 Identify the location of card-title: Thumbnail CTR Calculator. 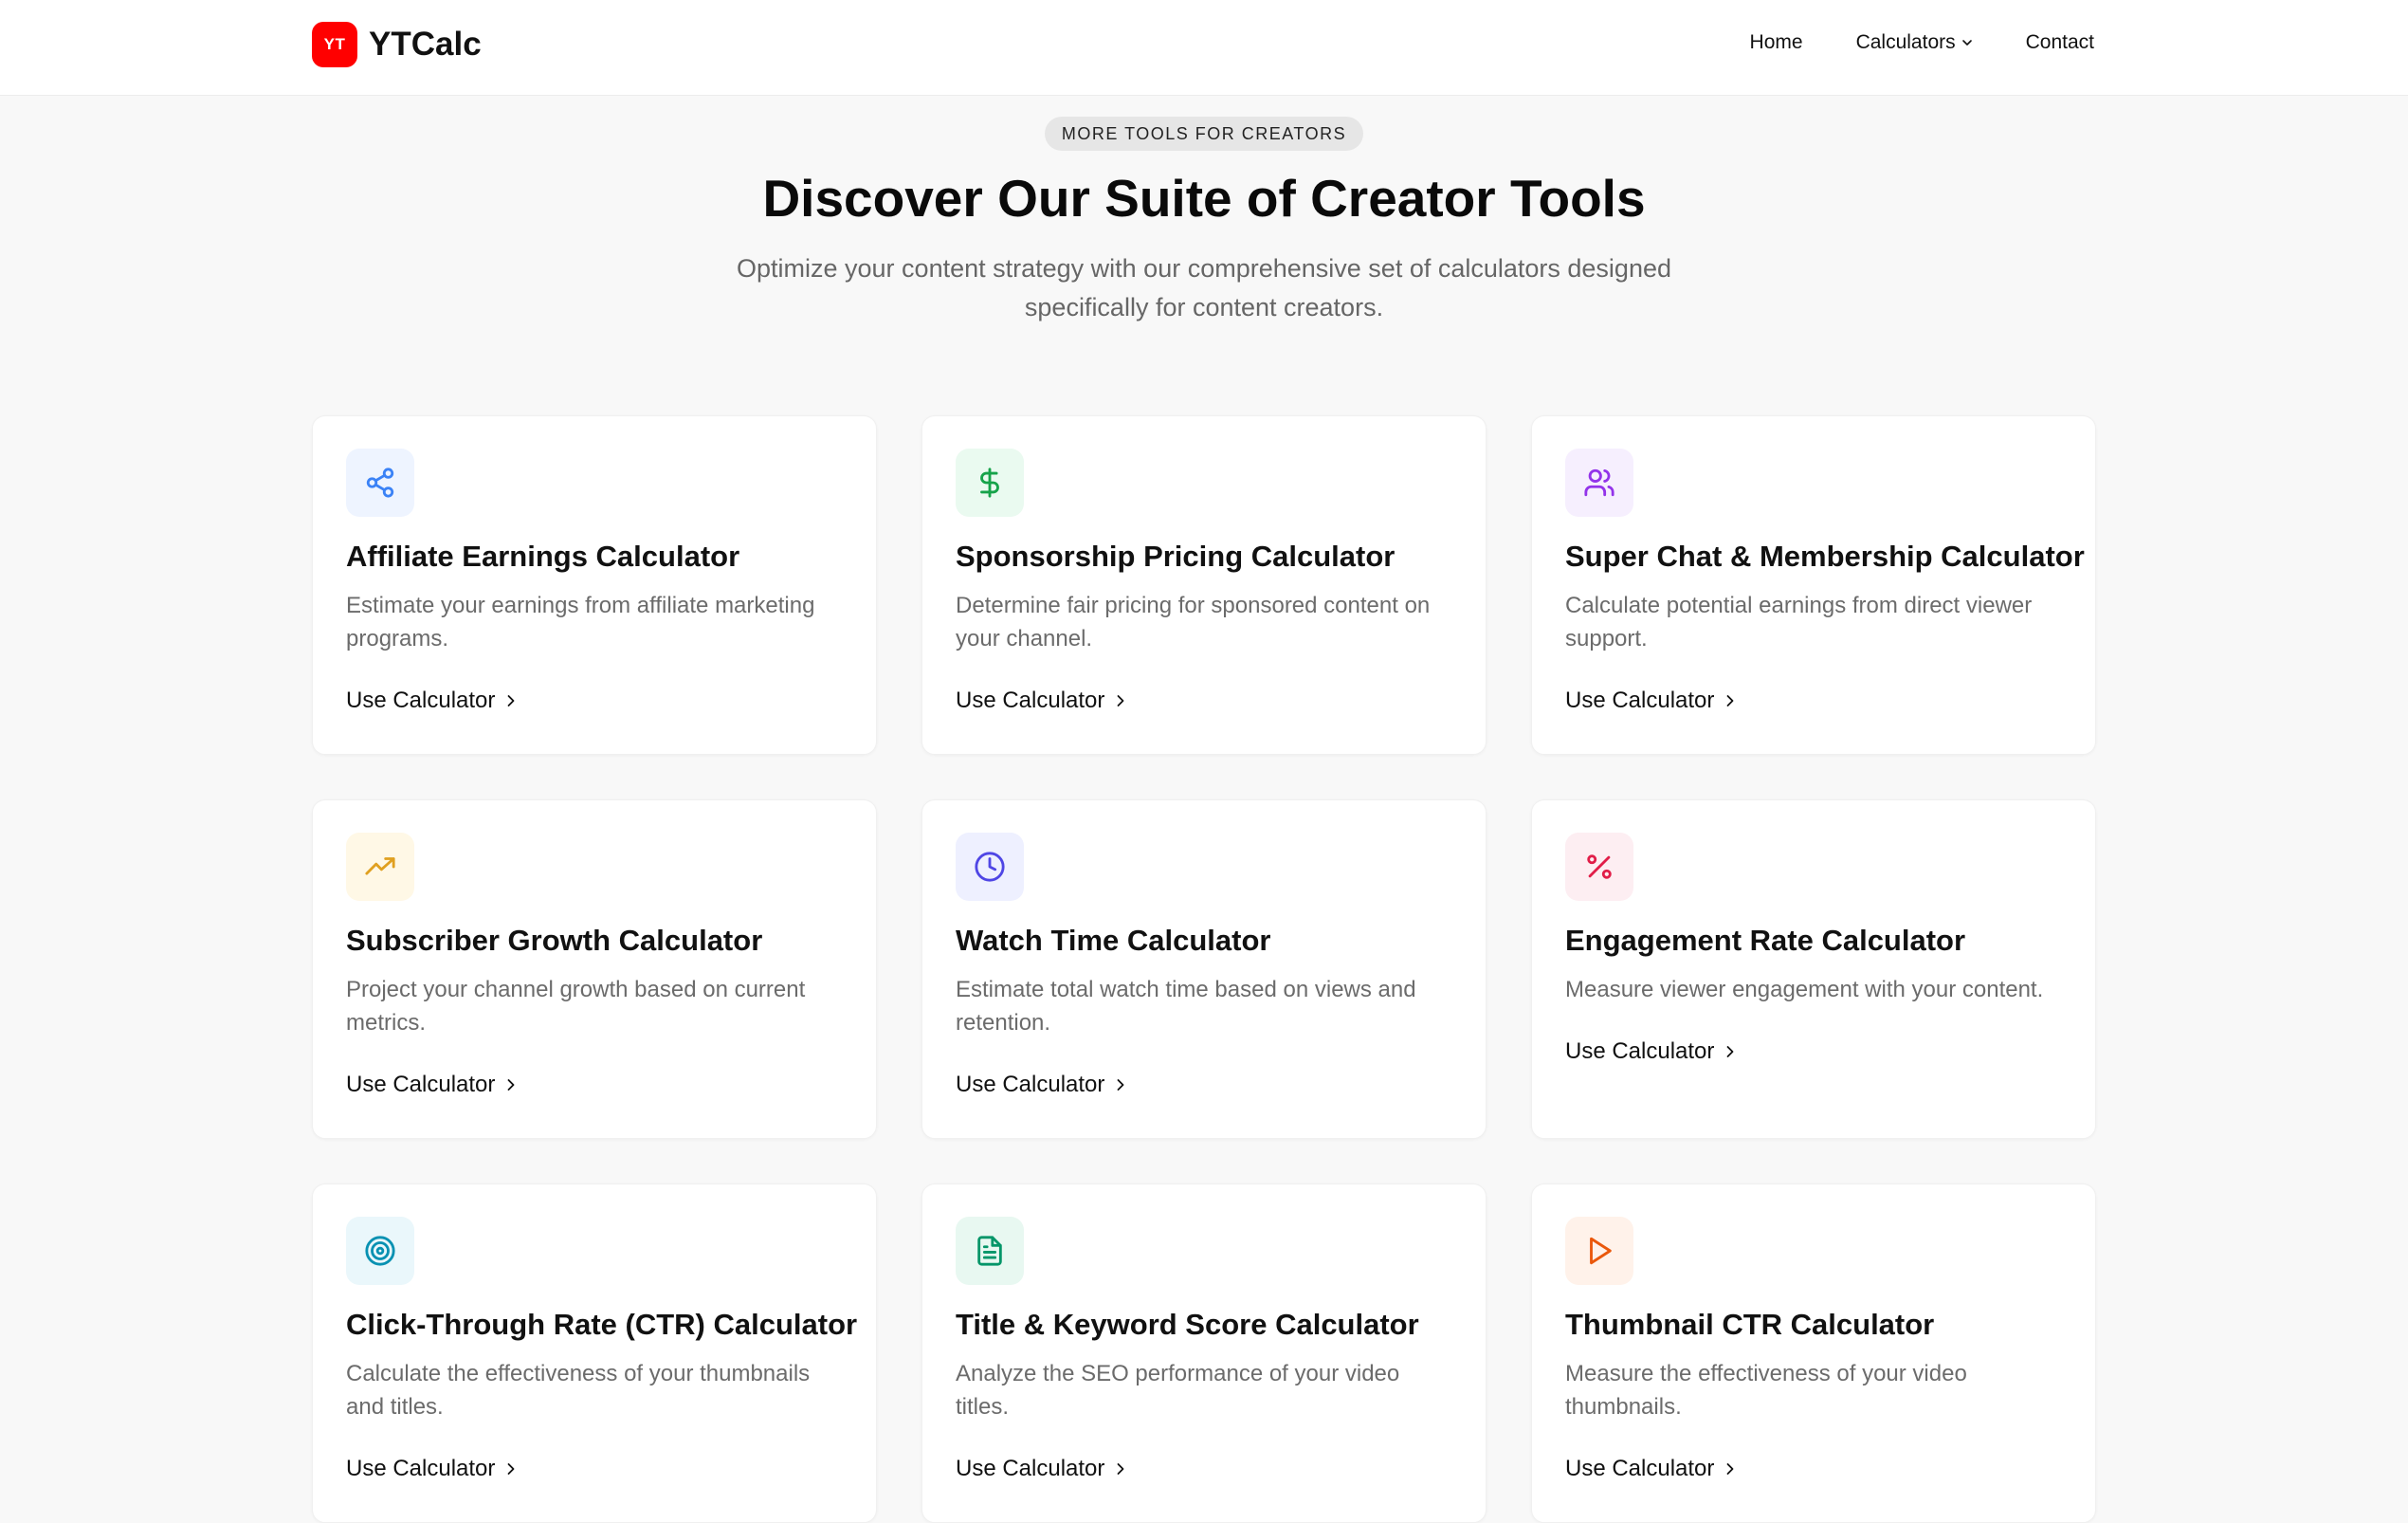
(1750, 1324).